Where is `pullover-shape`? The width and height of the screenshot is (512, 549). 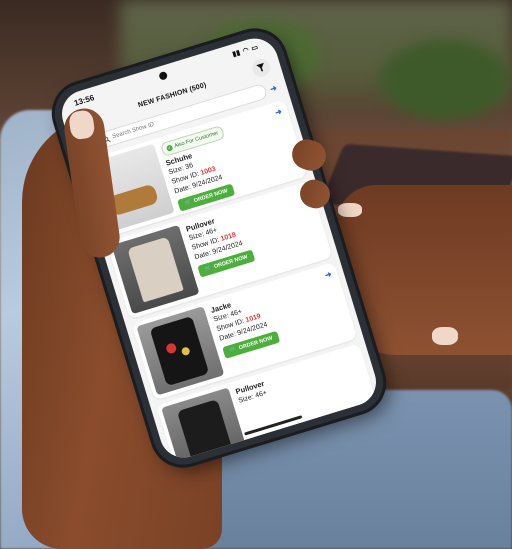
pullover-shape is located at coordinates (155, 269).